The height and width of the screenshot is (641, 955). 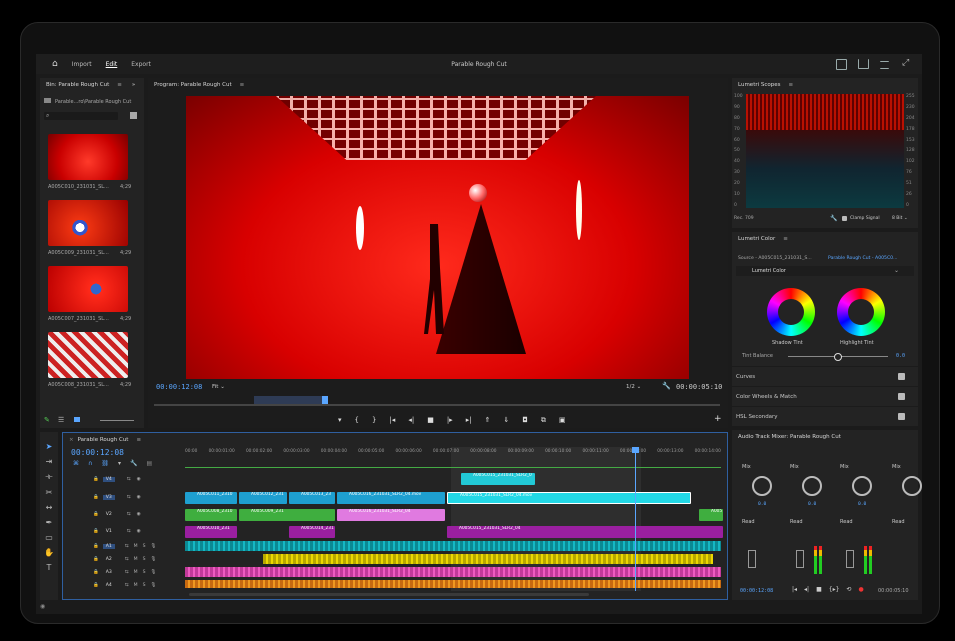 I want to click on playhead, so click(x=325, y=400).